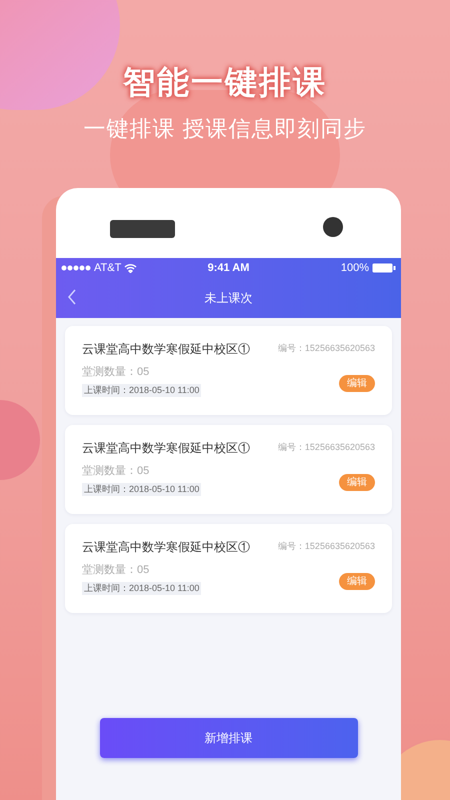 Image resolution: width=450 pixels, height=800 pixels. Describe the element at coordinates (229, 268) in the screenshot. I see `status-time: 9:41 AM` at that location.